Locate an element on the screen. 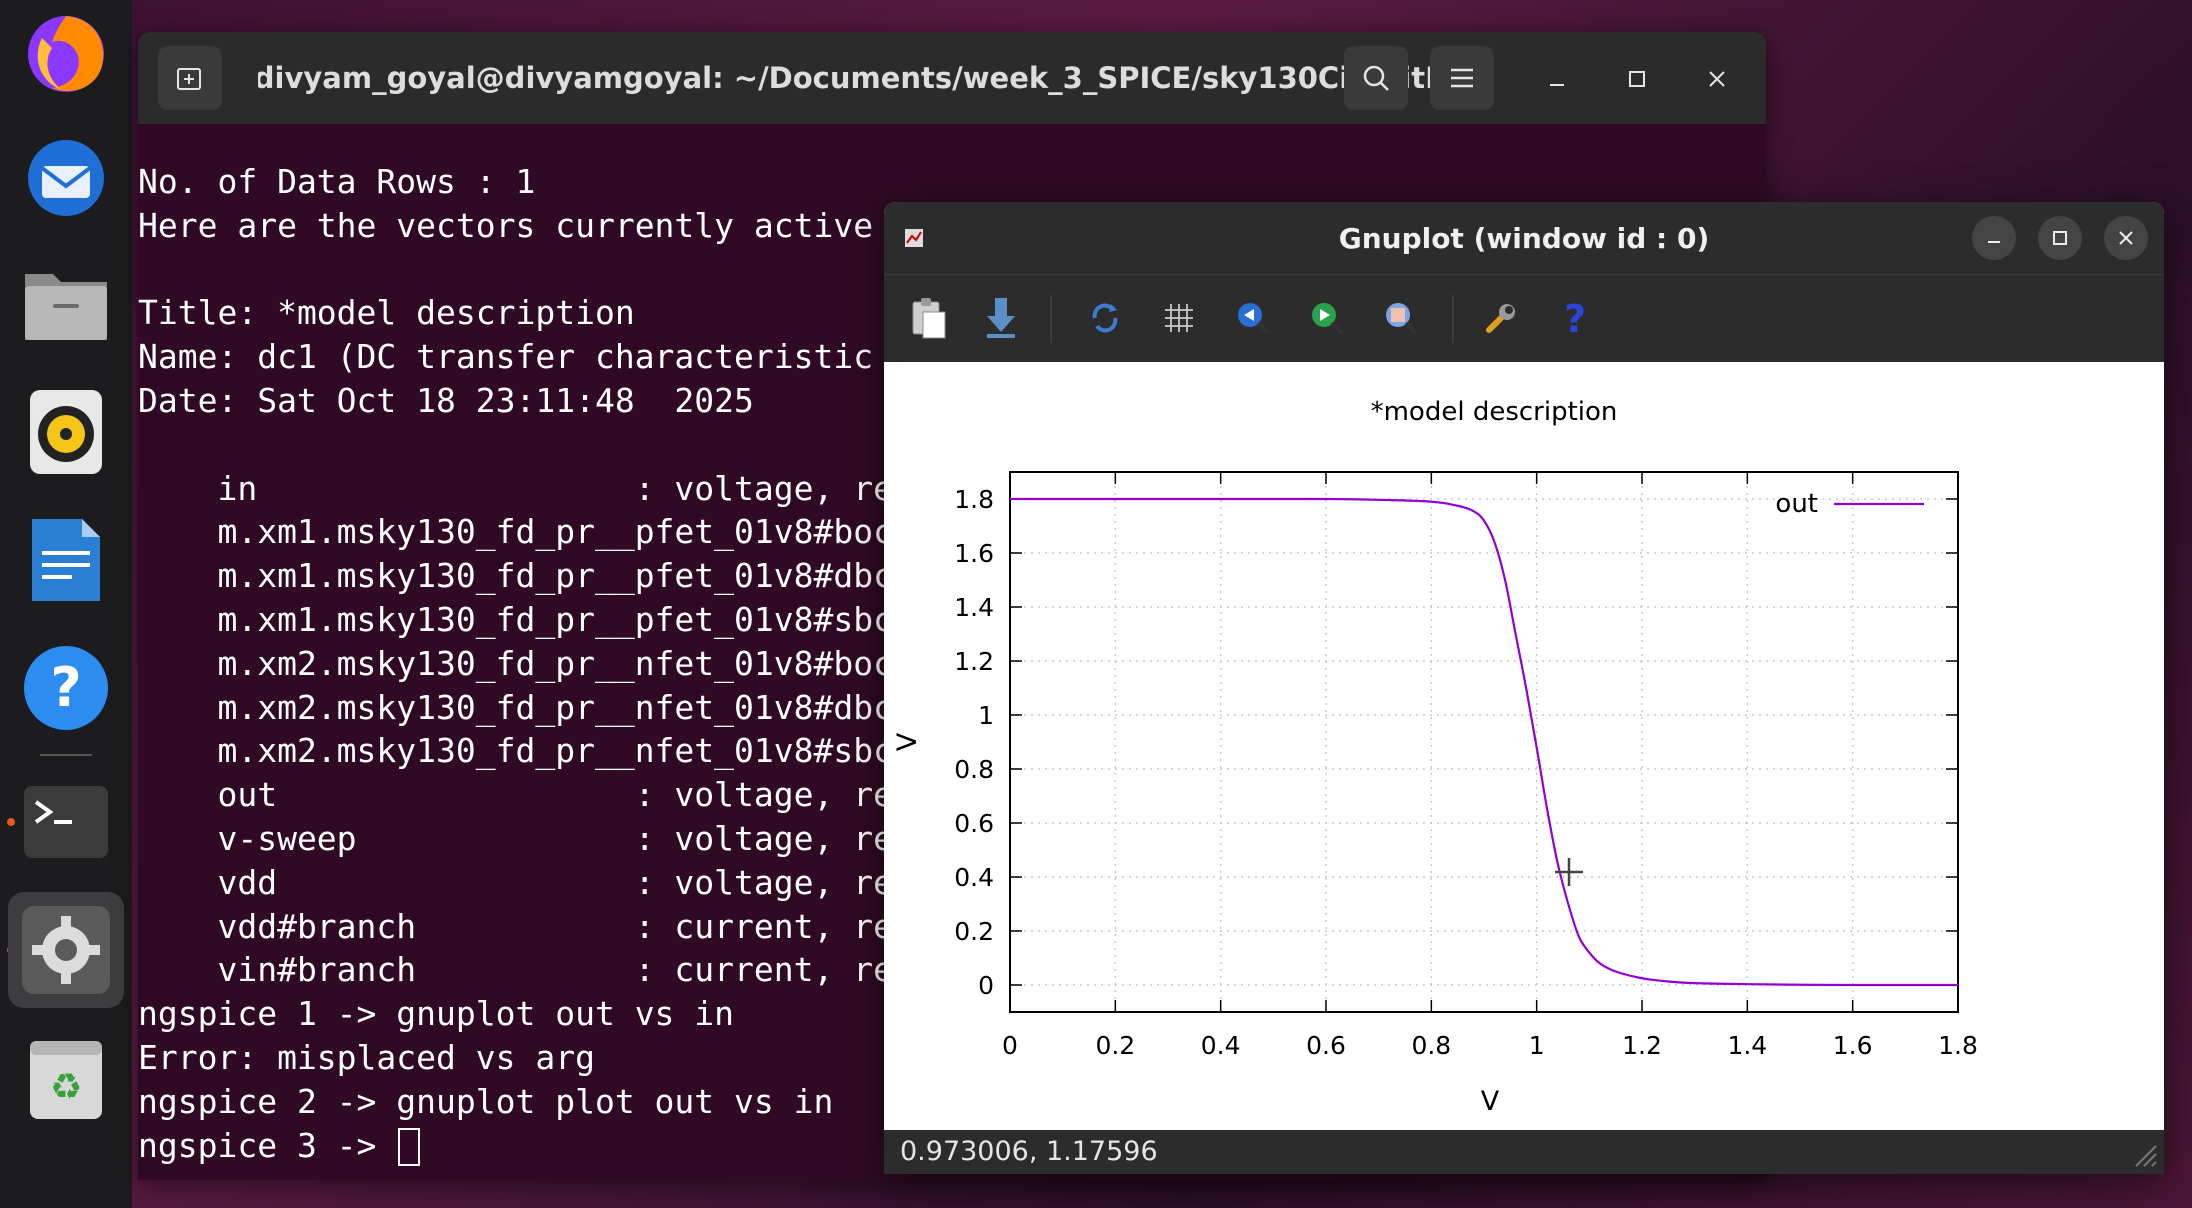  autoscale-button is located at coordinates (1401, 318).